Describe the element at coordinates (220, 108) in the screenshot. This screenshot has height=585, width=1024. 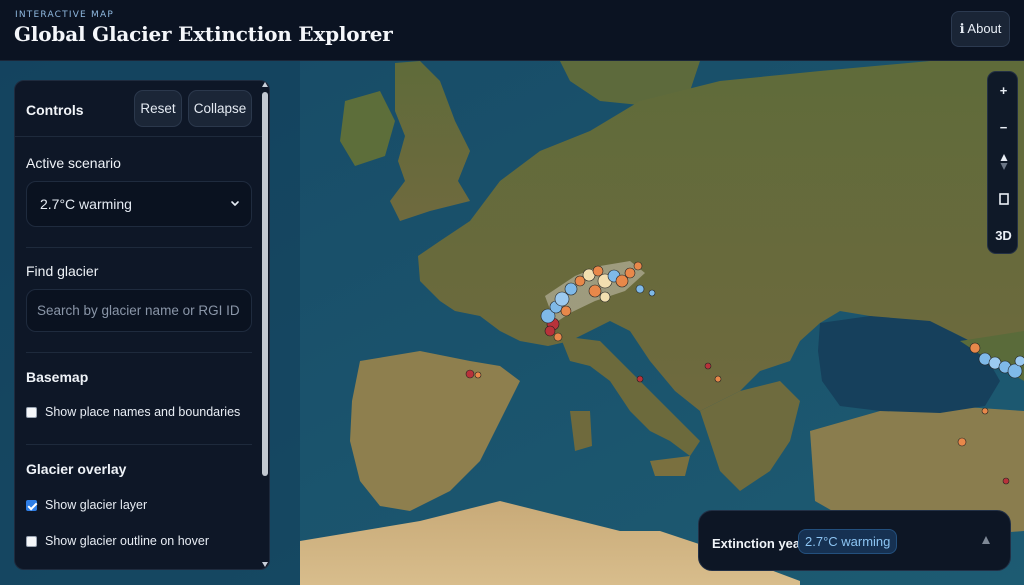
I see `collapse-button: Collapse` at that location.